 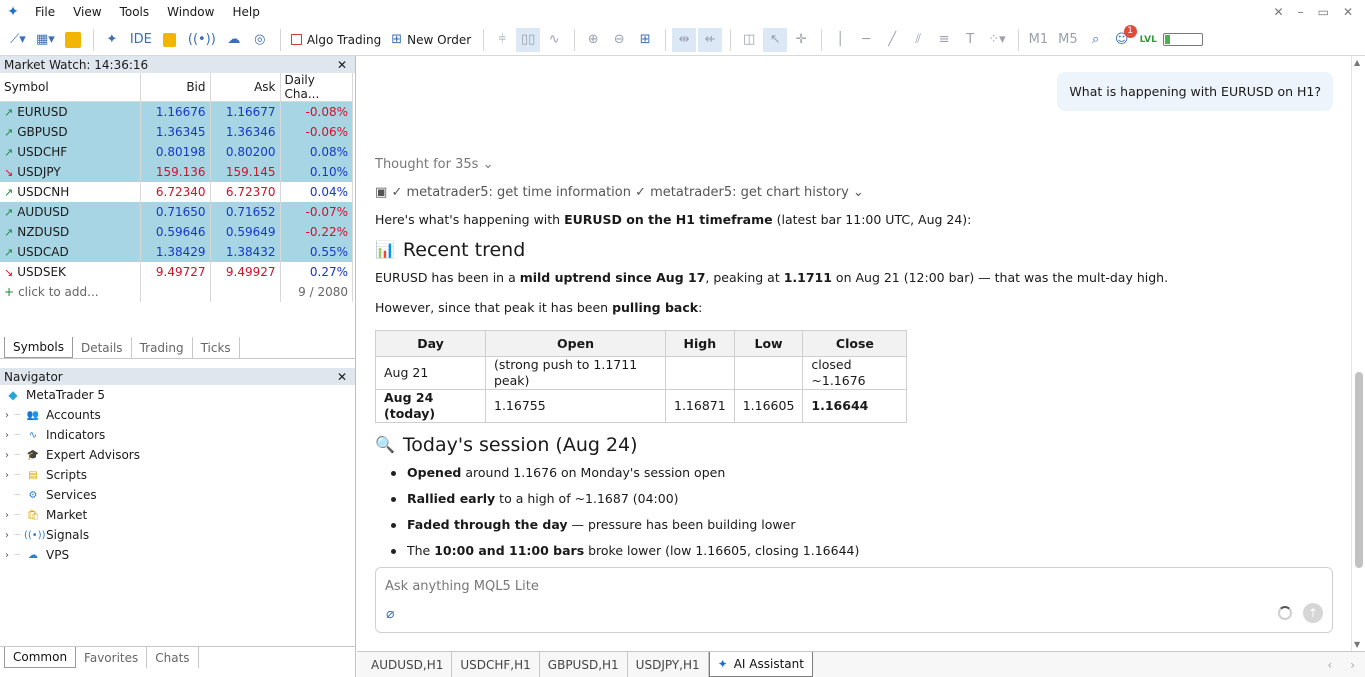 What do you see at coordinates (177, 555) in the screenshot?
I see `navigator-item-vps: › ┈ ☁ VPS` at bounding box center [177, 555].